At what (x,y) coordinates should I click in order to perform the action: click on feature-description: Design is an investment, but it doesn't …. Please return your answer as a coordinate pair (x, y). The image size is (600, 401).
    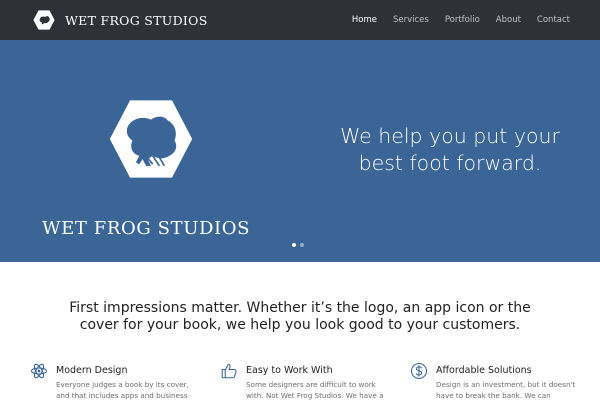
    Looking at the image, I should click on (511, 390).